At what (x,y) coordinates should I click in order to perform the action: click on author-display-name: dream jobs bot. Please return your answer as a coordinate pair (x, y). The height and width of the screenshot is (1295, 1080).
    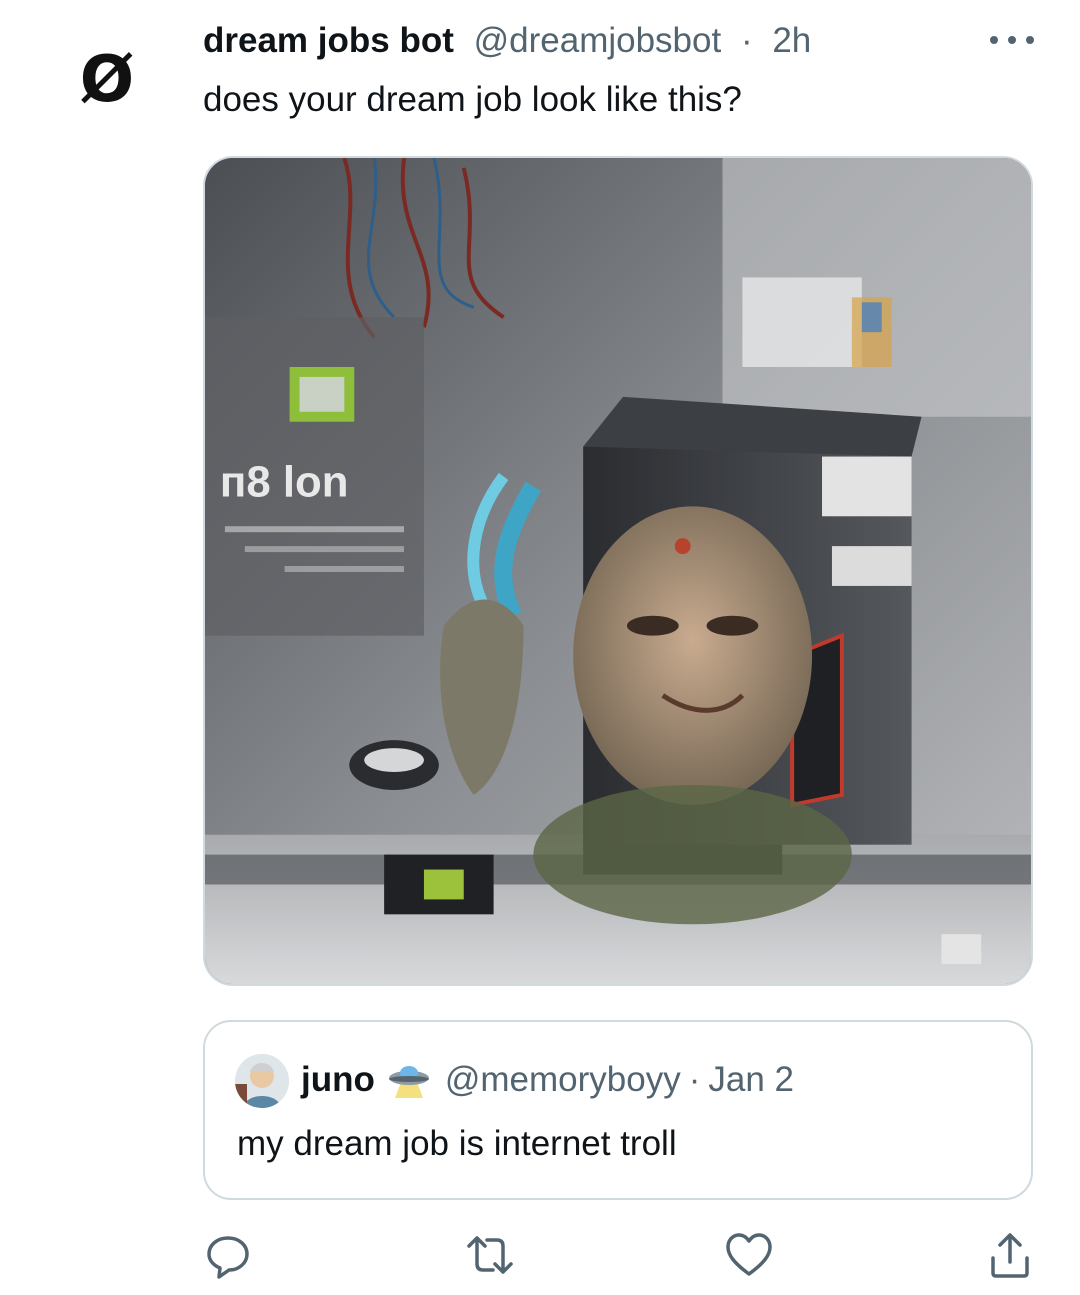
    Looking at the image, I should click on (328, 40).